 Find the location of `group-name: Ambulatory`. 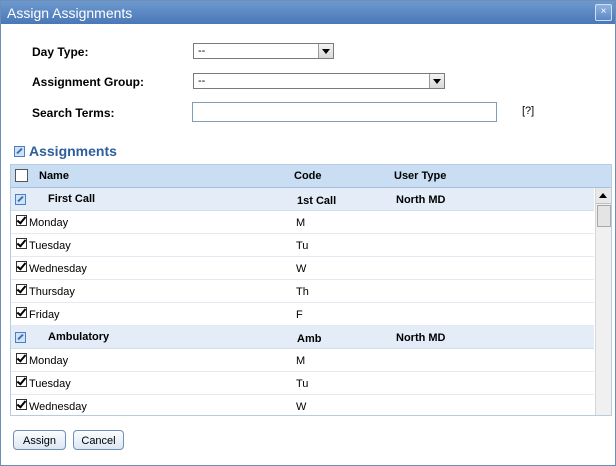

group-name: Ambulatory is located at coordinates (79, 337).